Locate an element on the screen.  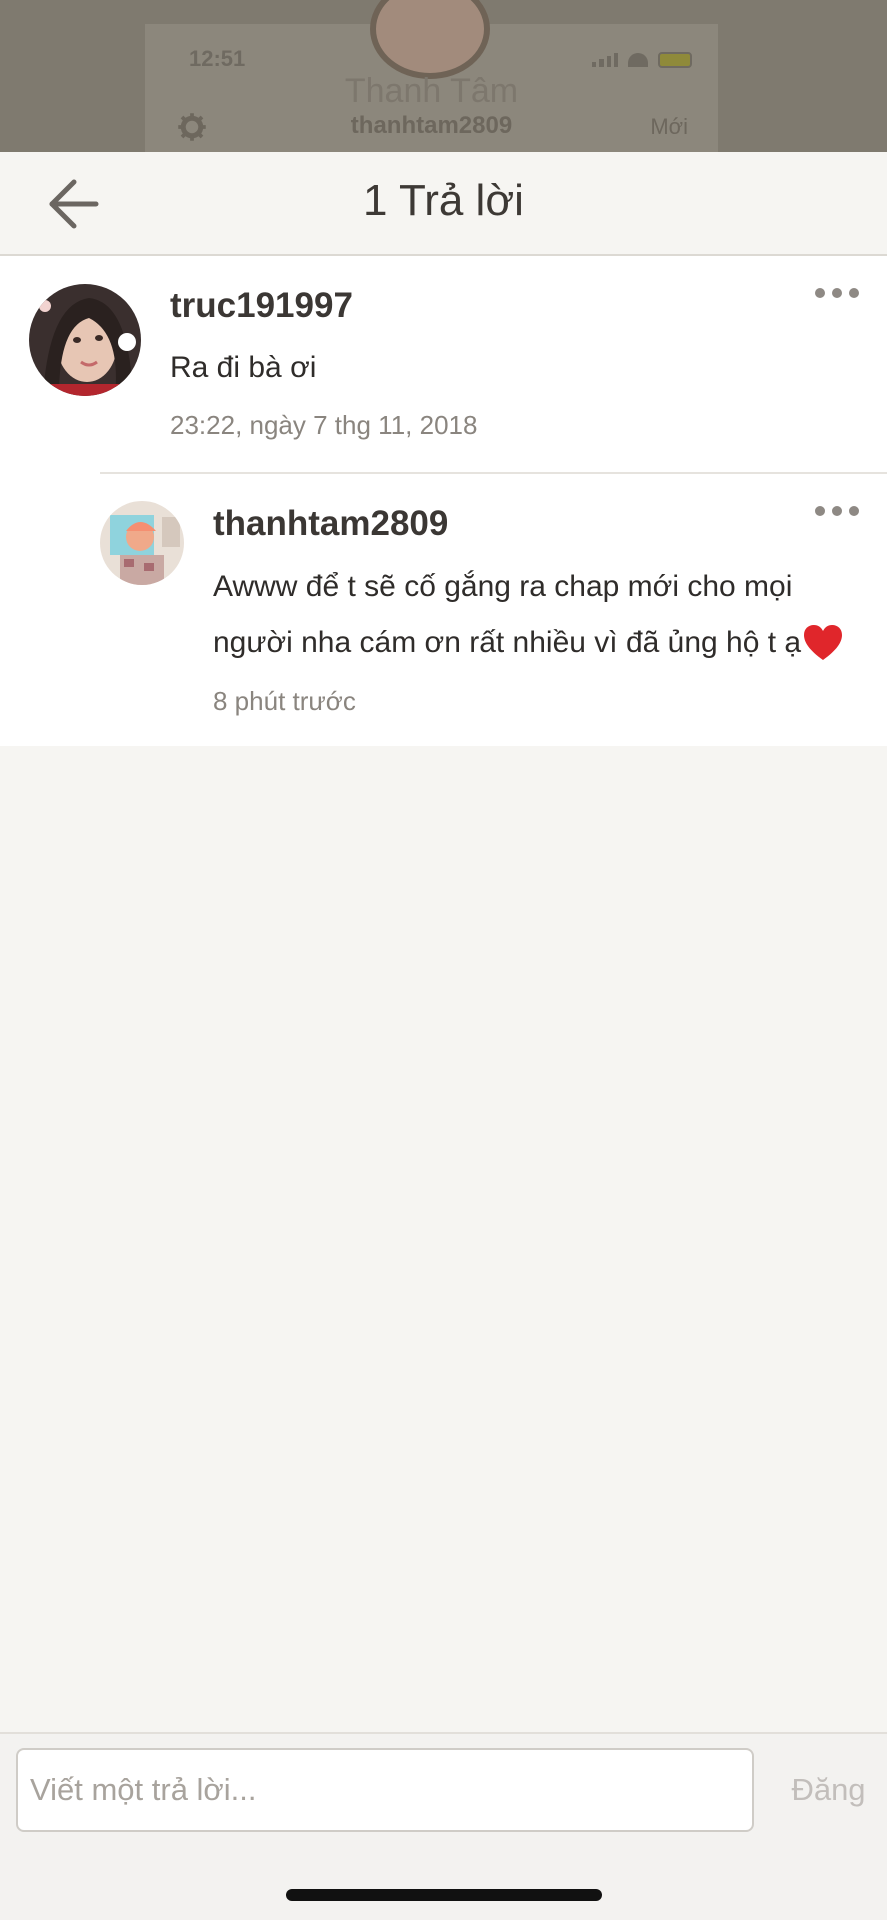
background-phone-preview: 12:51 Thanh Tâm thanhtam2809 Mới is located at coordinates (431, 76).